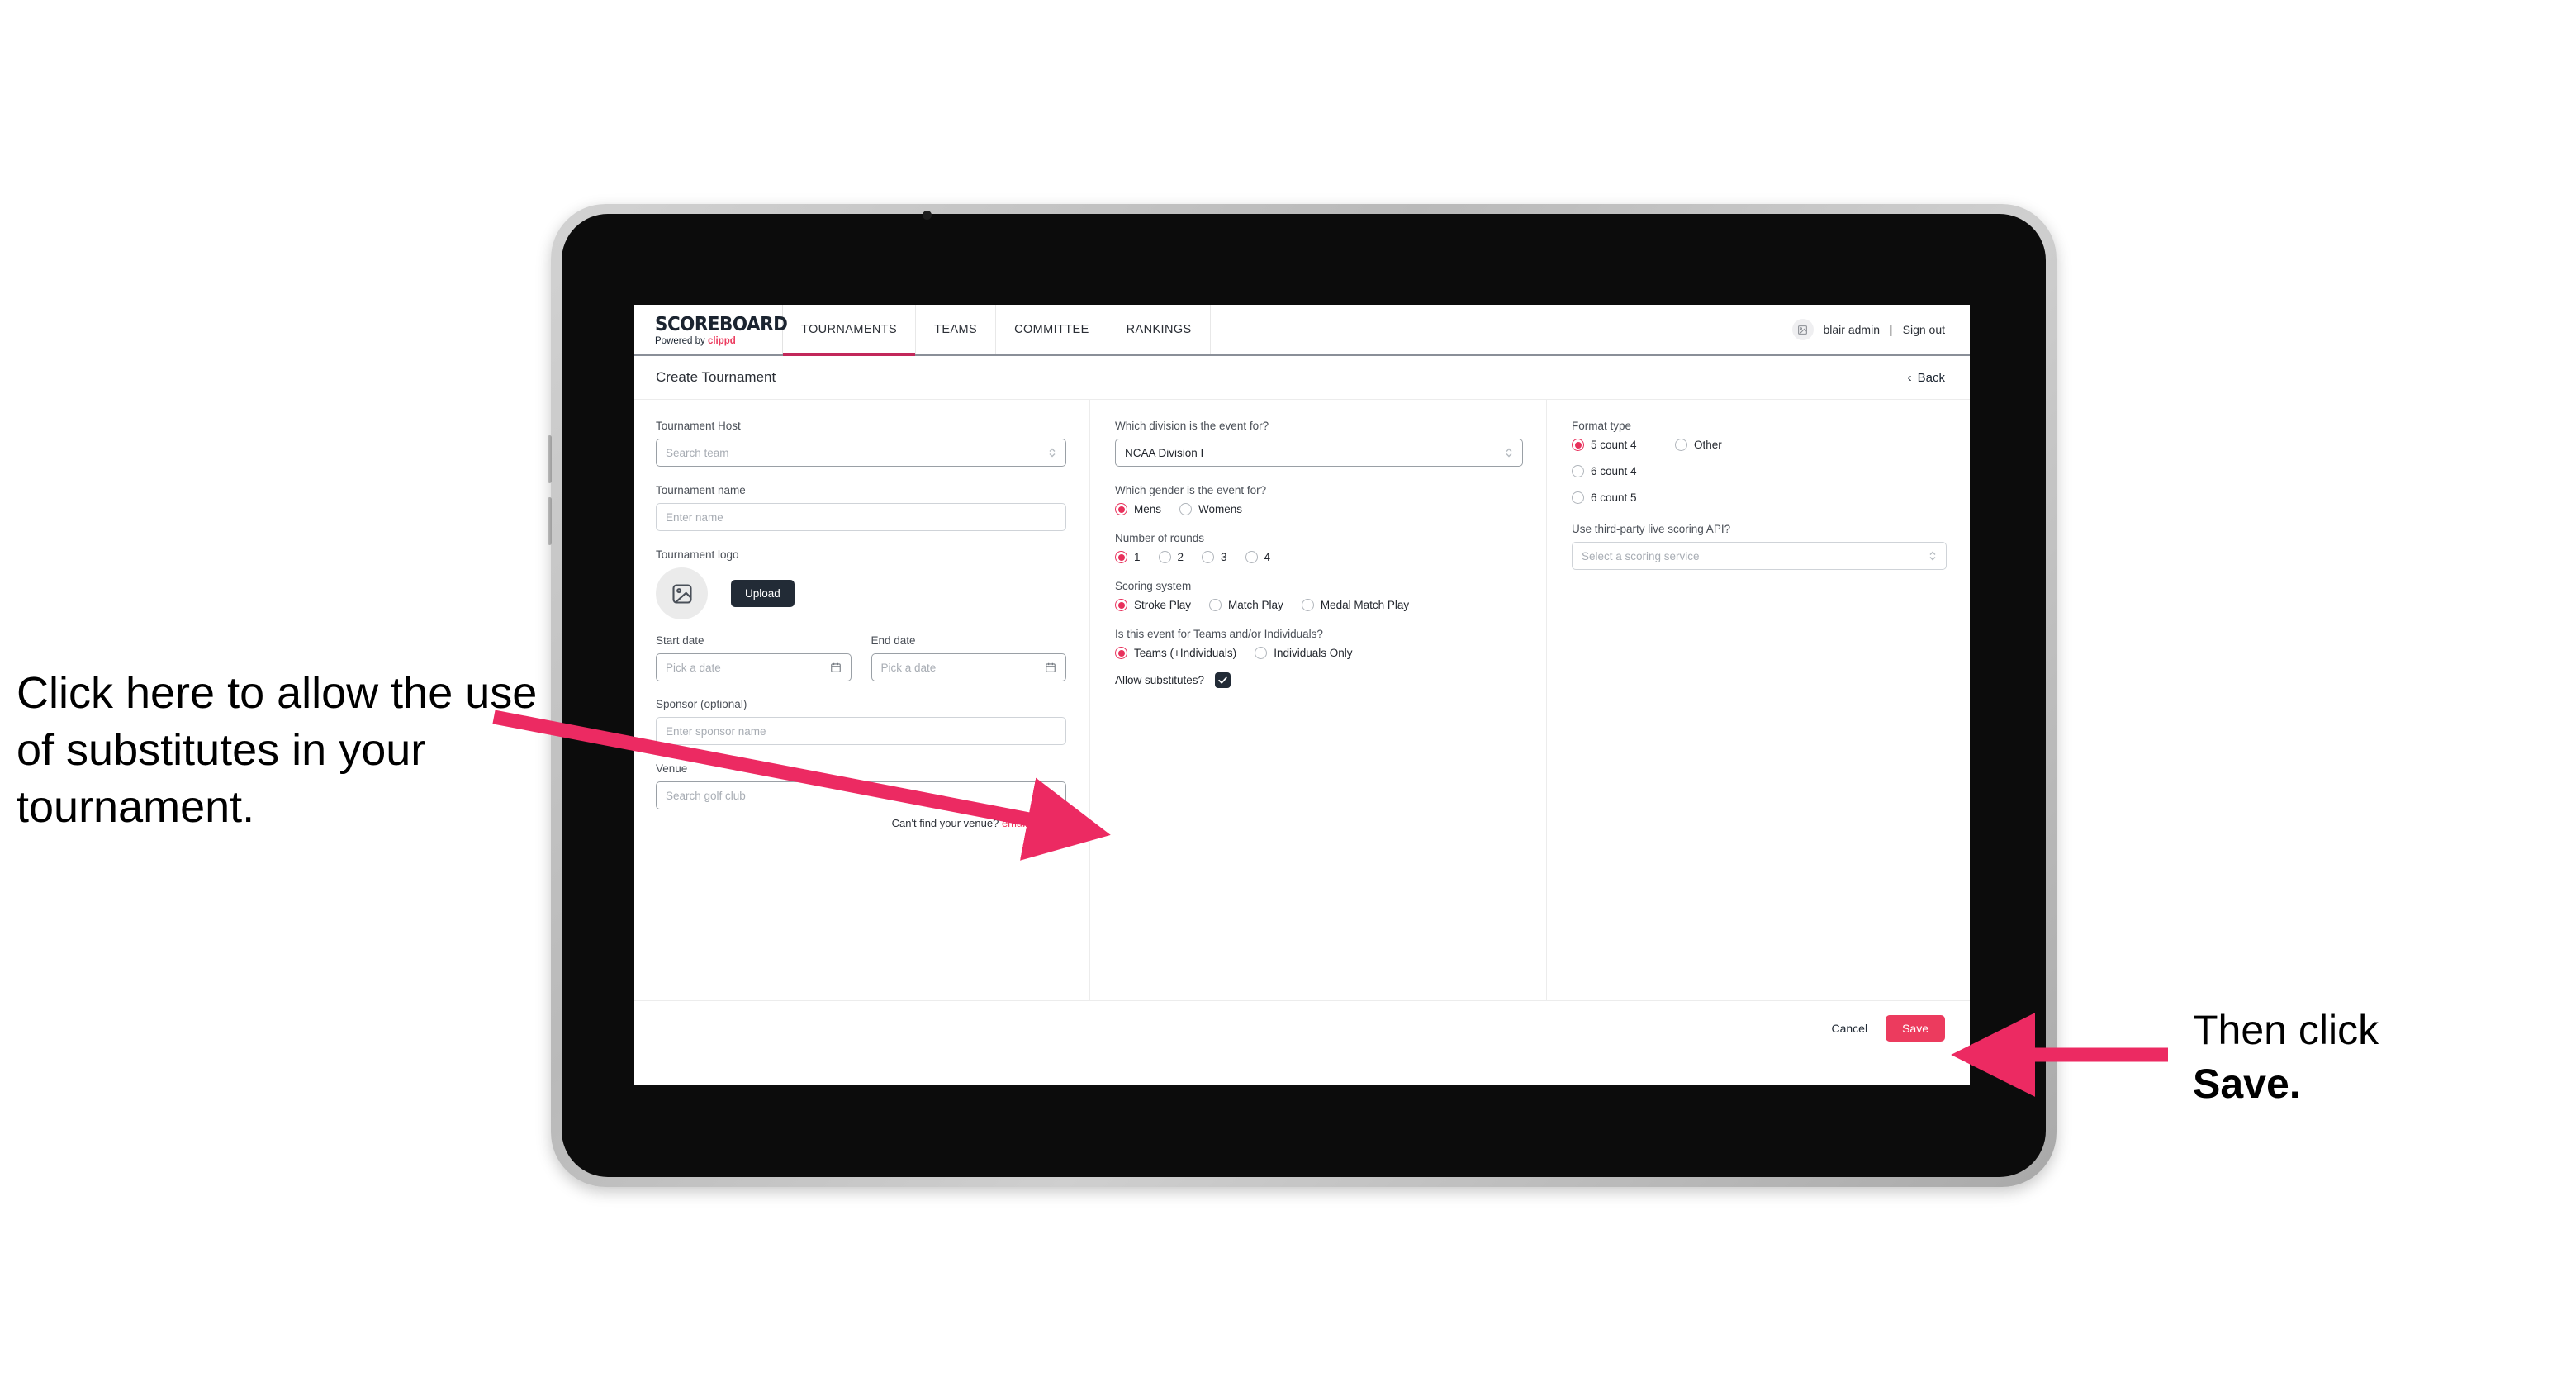 This screenshot has width=2576, height=1386. I want to click on tournament-logo-label: Tournament logo, so click(697, 554).